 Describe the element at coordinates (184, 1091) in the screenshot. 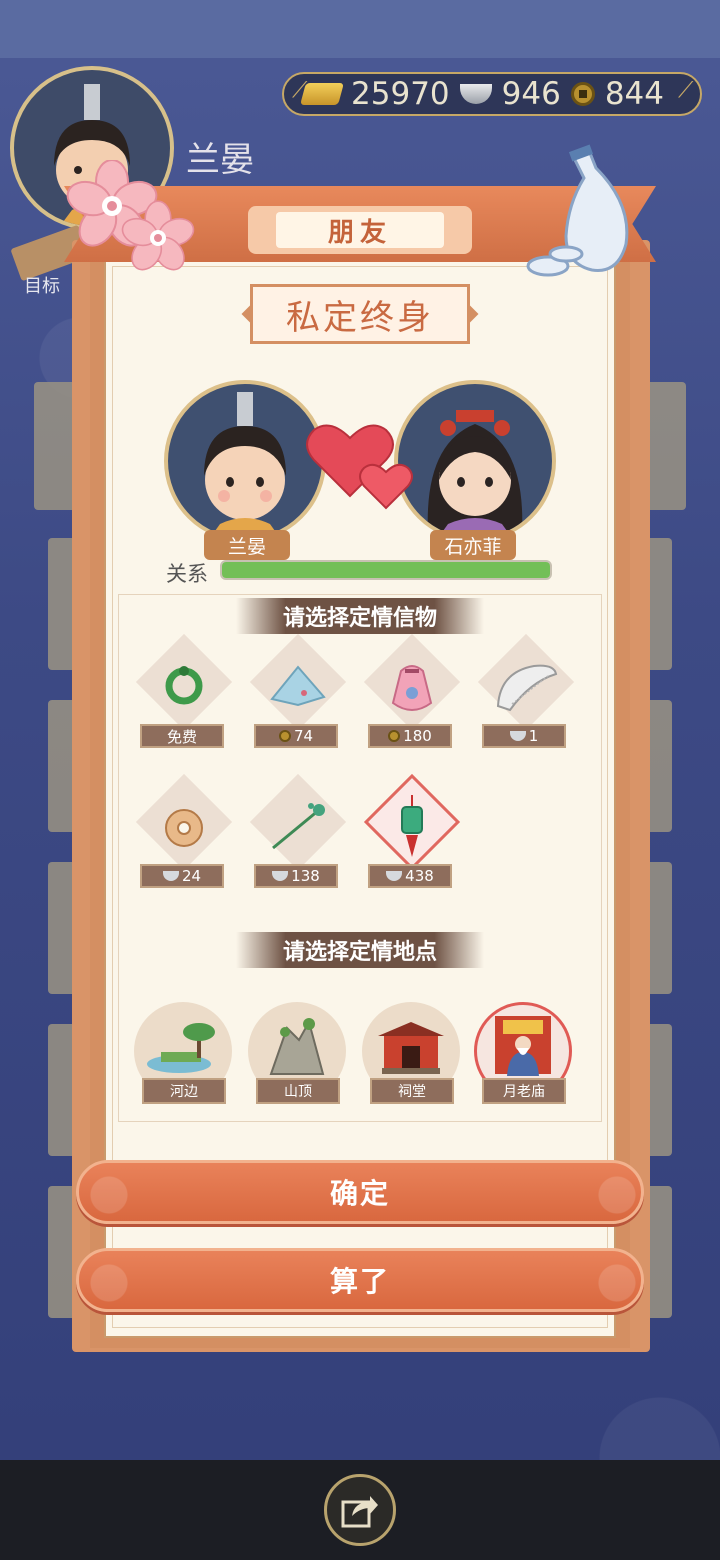

I see `place-label: 河边` at that location.